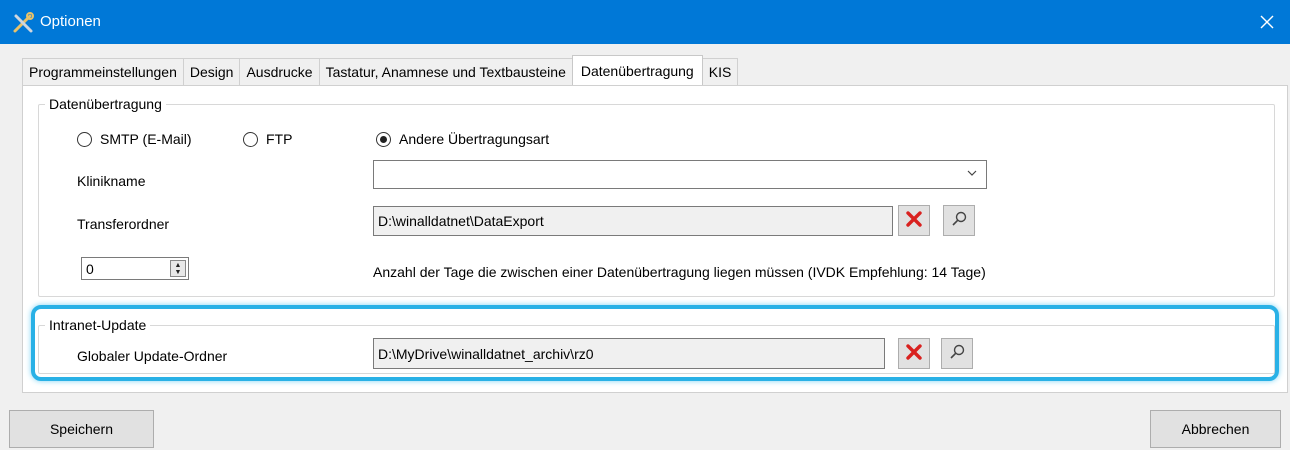  I want to click on delete-transferordner-button, so click(914, 220).